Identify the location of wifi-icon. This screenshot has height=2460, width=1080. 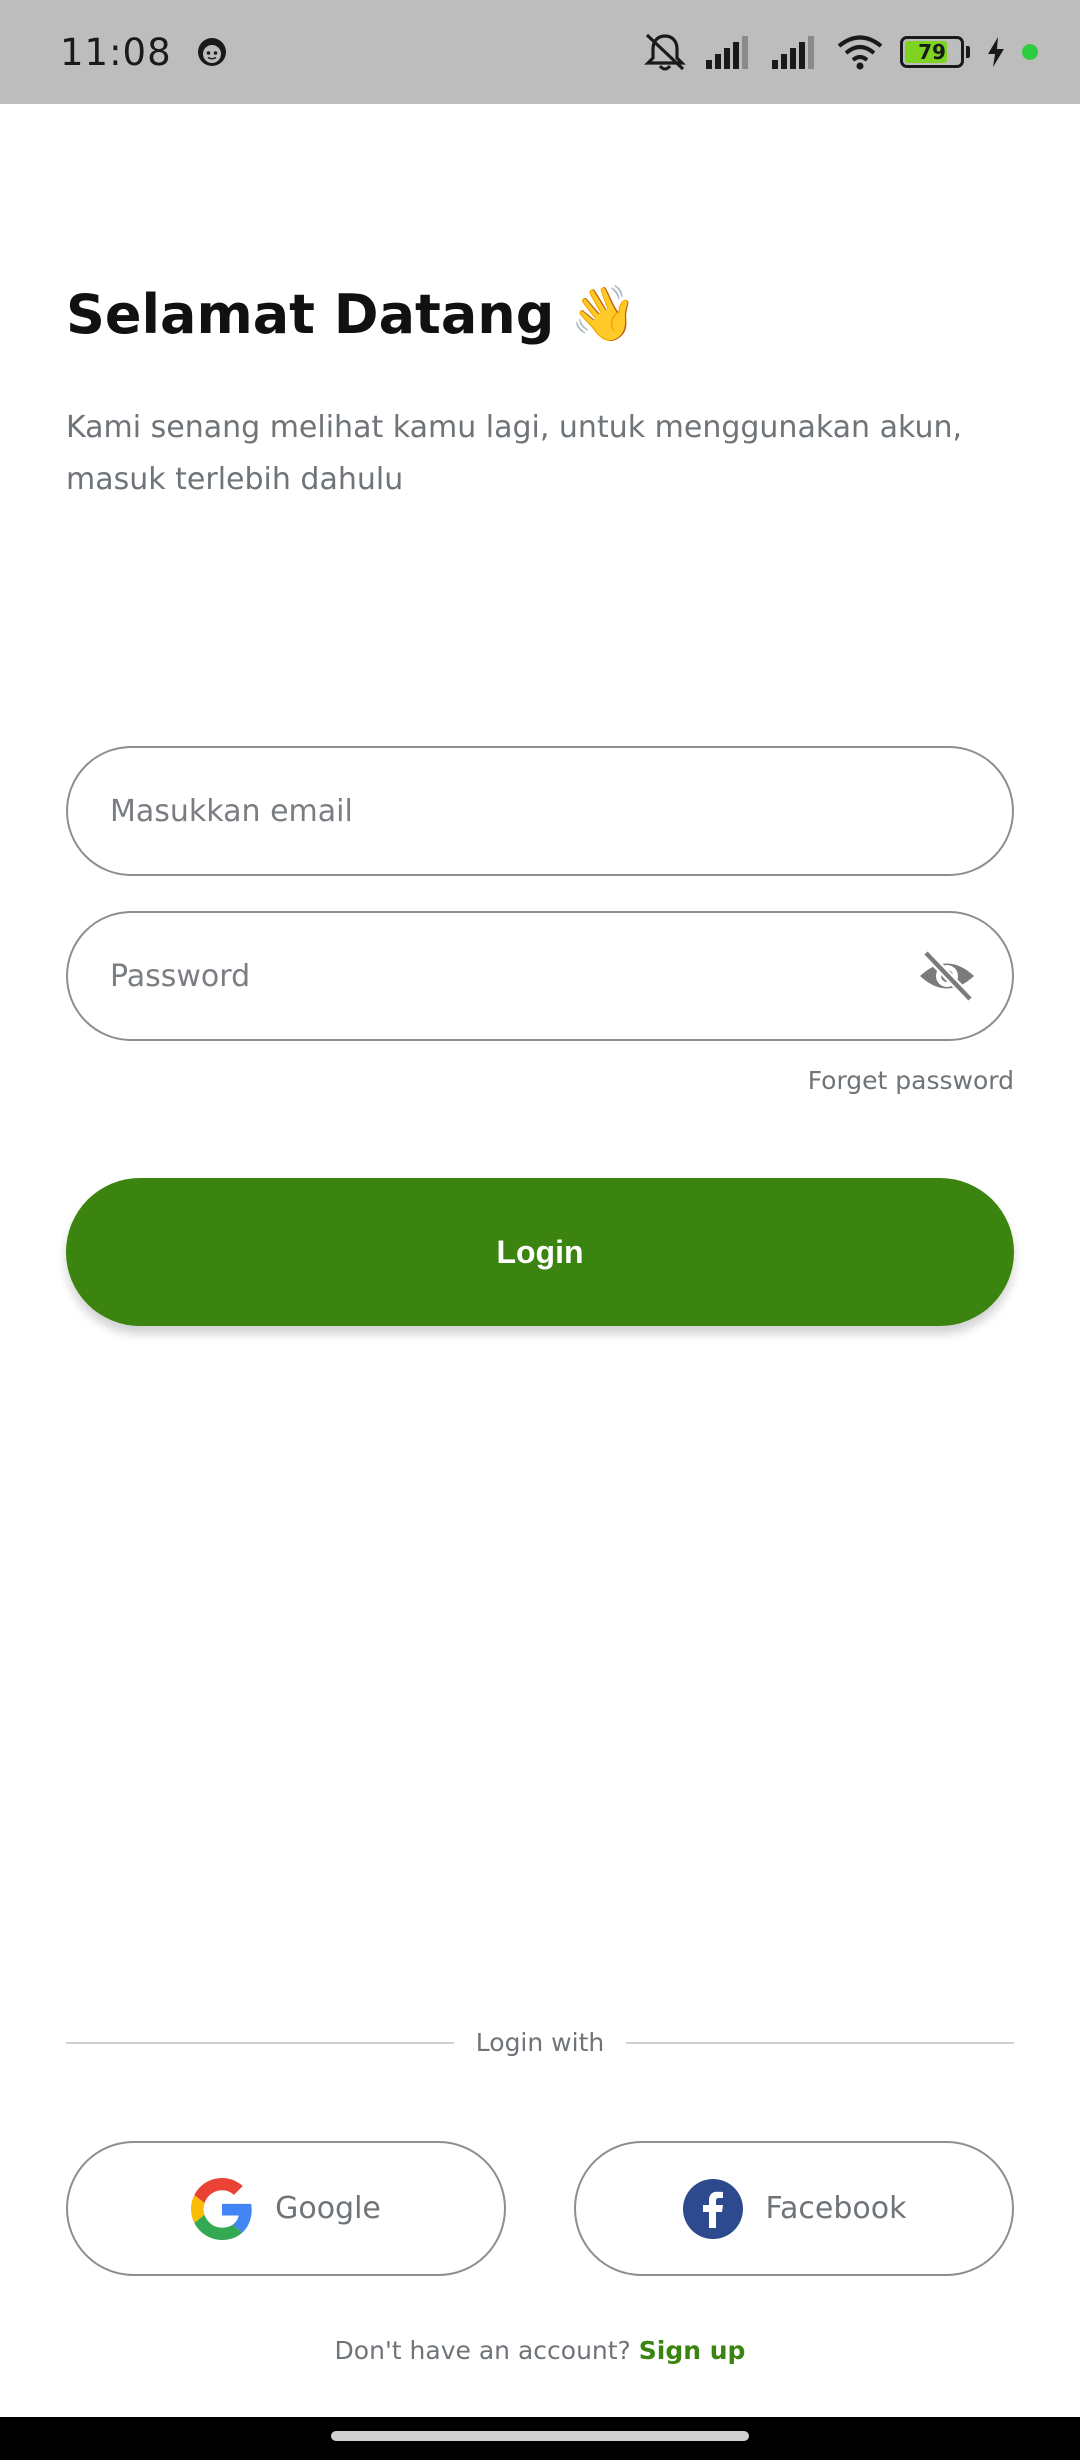
(860, 52).